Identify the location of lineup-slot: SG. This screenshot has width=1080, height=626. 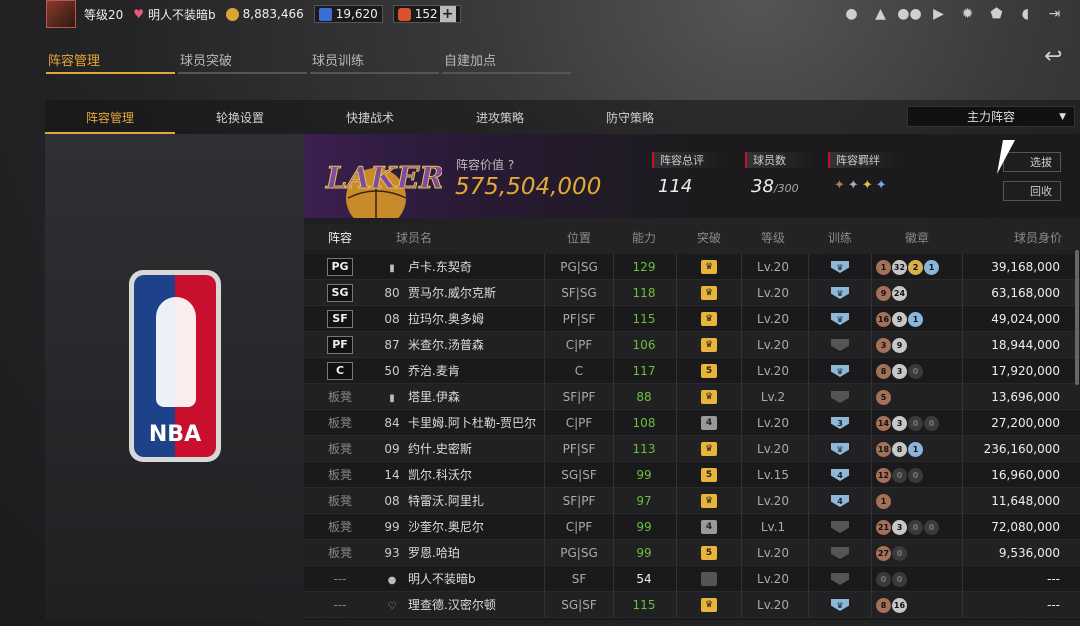
(340, 291).